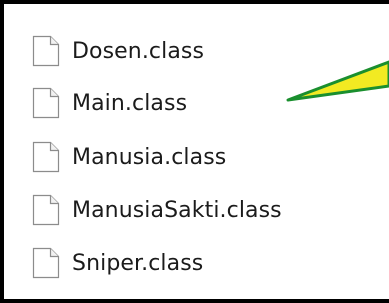  What do you see at coordinates (337, 81) in the screenshot?
I see `arrow-icon` at bounding box center [337, 81].